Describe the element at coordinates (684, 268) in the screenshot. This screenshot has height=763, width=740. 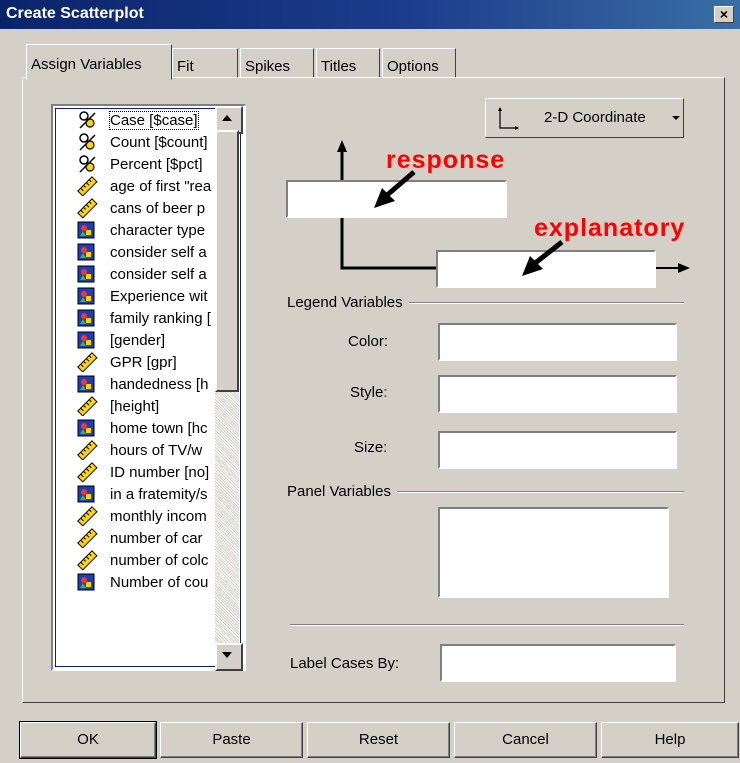
I see `x-arrow-icon` at that location.